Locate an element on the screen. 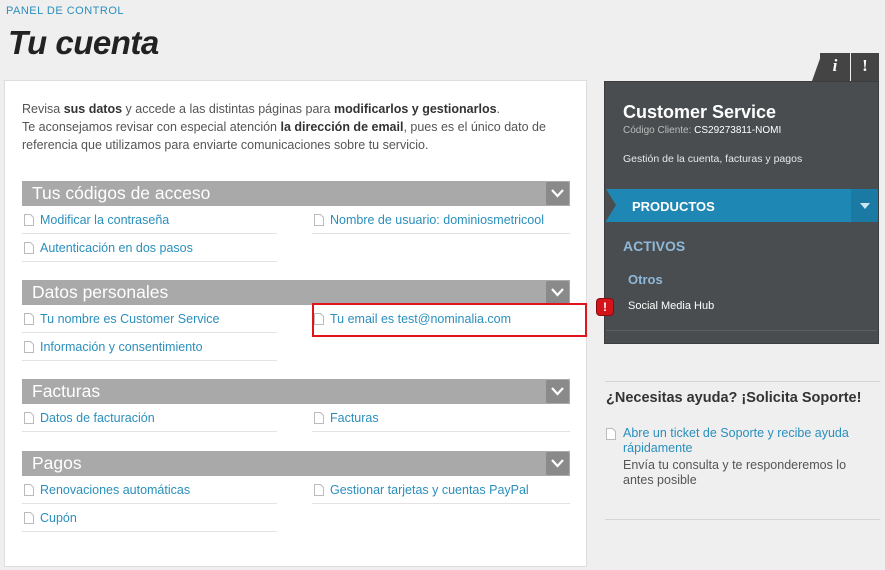 The image size is (885, 570). breadcrumb: PANEL DE CONTROL is located at coordinates (65, 11).